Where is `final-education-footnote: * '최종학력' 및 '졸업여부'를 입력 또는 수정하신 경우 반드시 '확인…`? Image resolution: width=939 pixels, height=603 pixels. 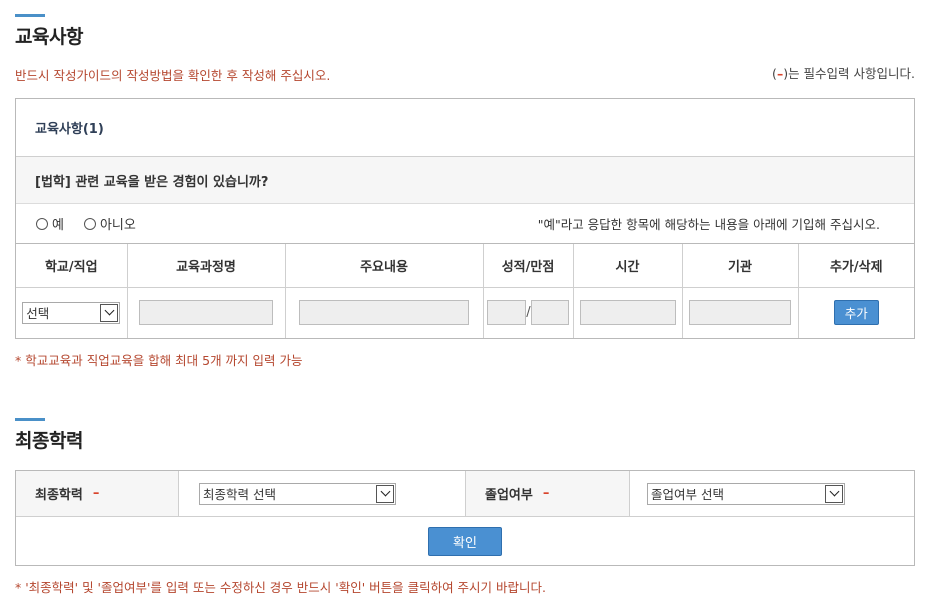 final-education-footnote: * '최종학력' 및 '졸업여부'를 입력 또는 수정하신 경우 반드시 '확인… is located at coordinates (280, 587).